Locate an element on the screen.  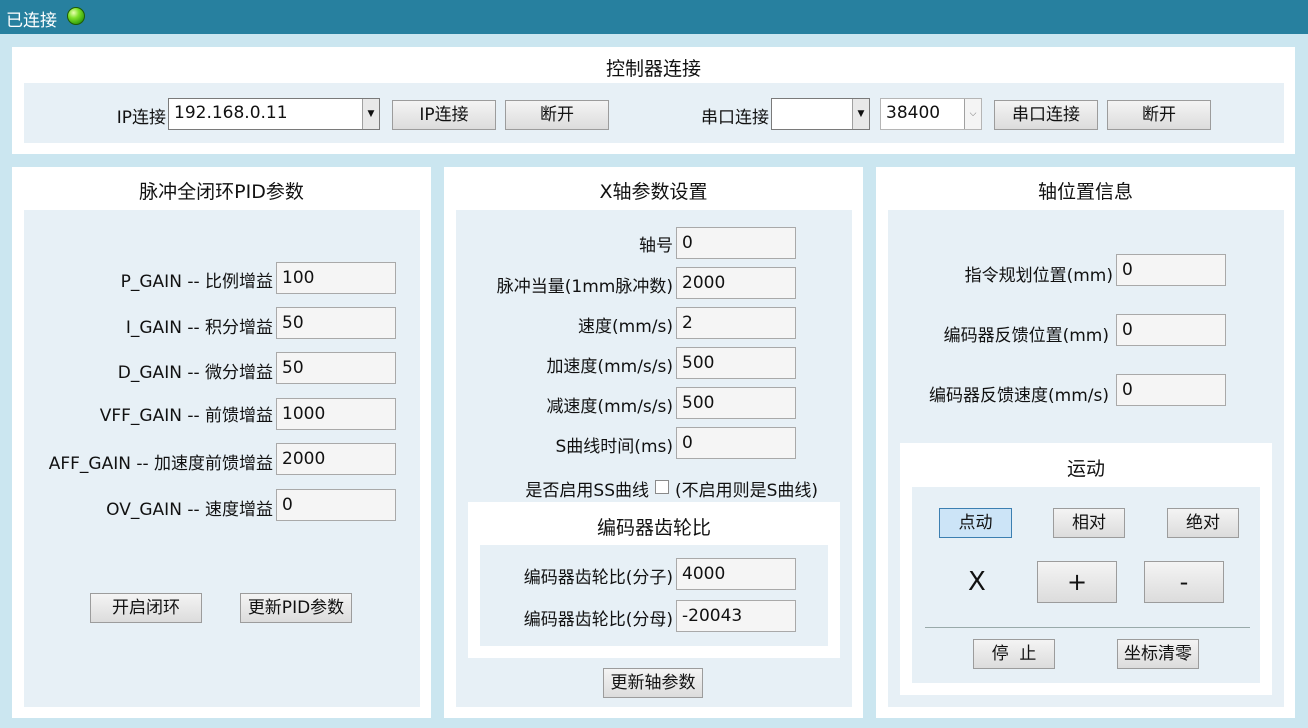
baud-rate-value: 38400 is located at coordinates (913, 113).